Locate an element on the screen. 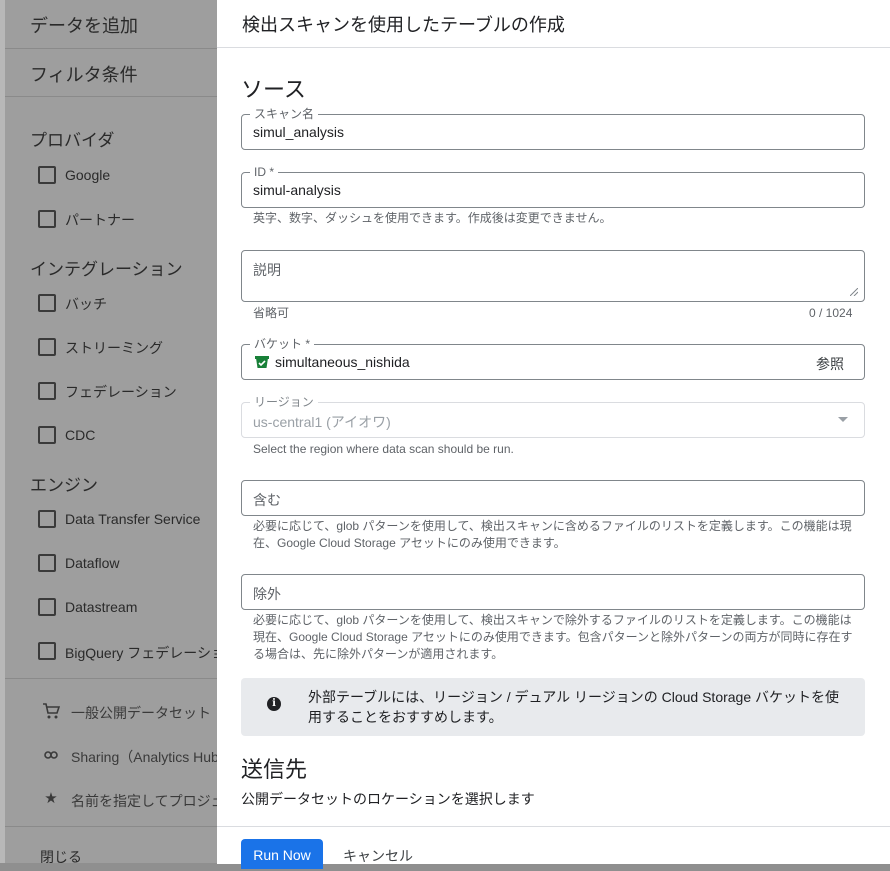  exclude-placeholder: 除外 is located at coordinates (267, 594).